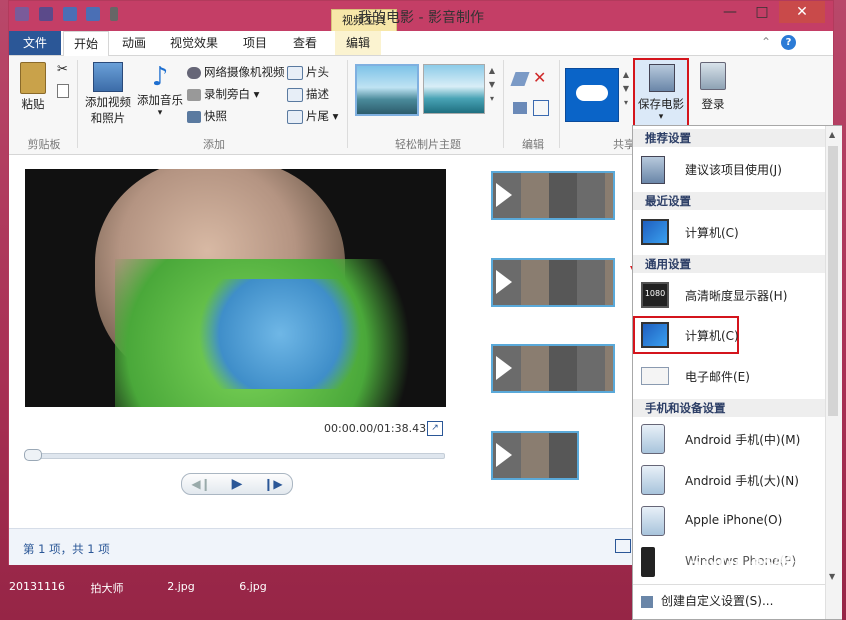 The width and height of the screenshot is (846, 620). I want to click on collapse-ribbon-icon: ⌃, so click(766, 42).